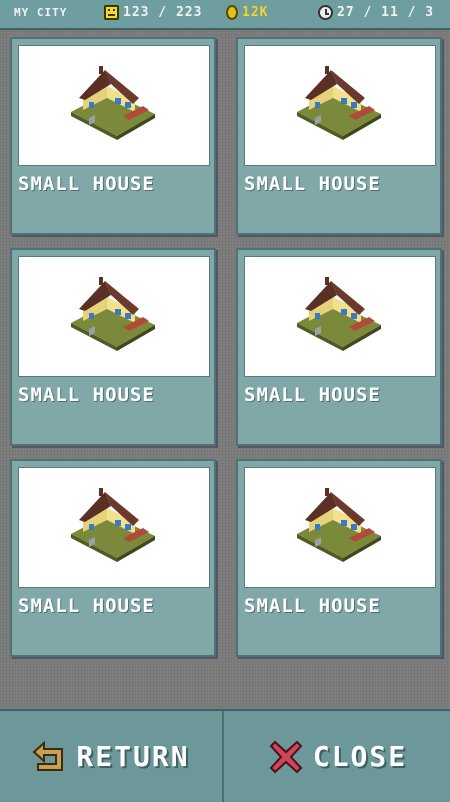  Describe the element at coordinates (255, 12) in the screenshot. I see `money-value: 12K` at that location.